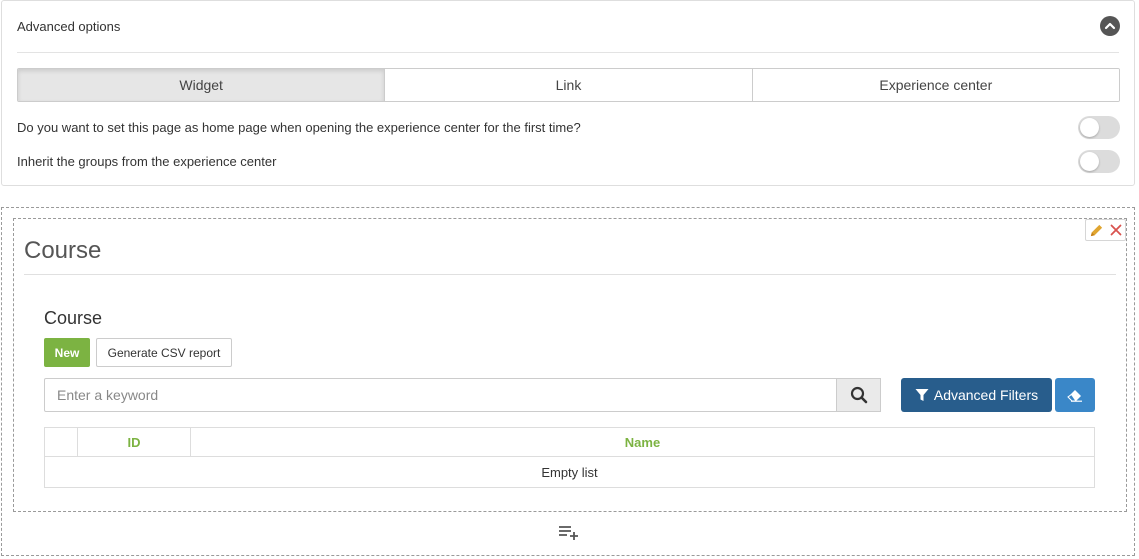 The image size is (1139, 559). I want to click on playlist-add-icon, so click(568, 533).